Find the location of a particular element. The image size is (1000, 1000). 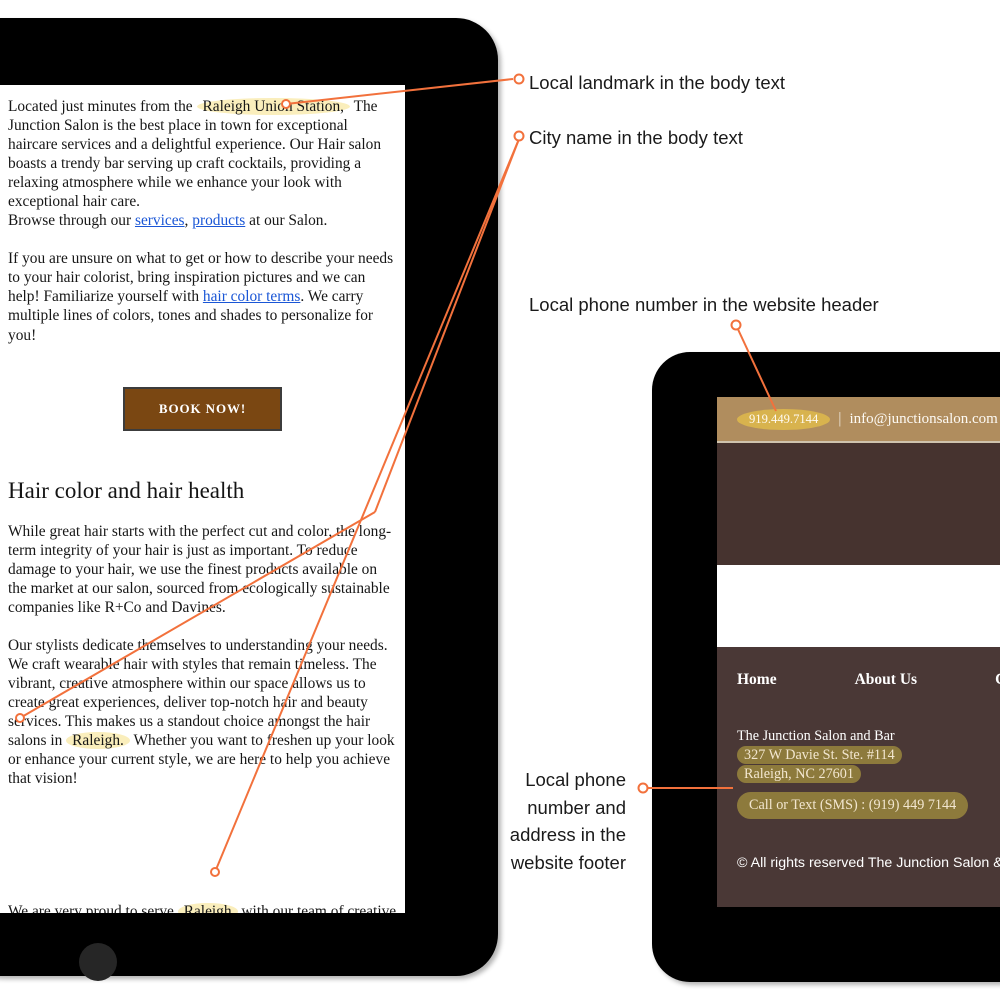

topbar-email: info@junctionsalon.com is located at coordinates (923, 419).